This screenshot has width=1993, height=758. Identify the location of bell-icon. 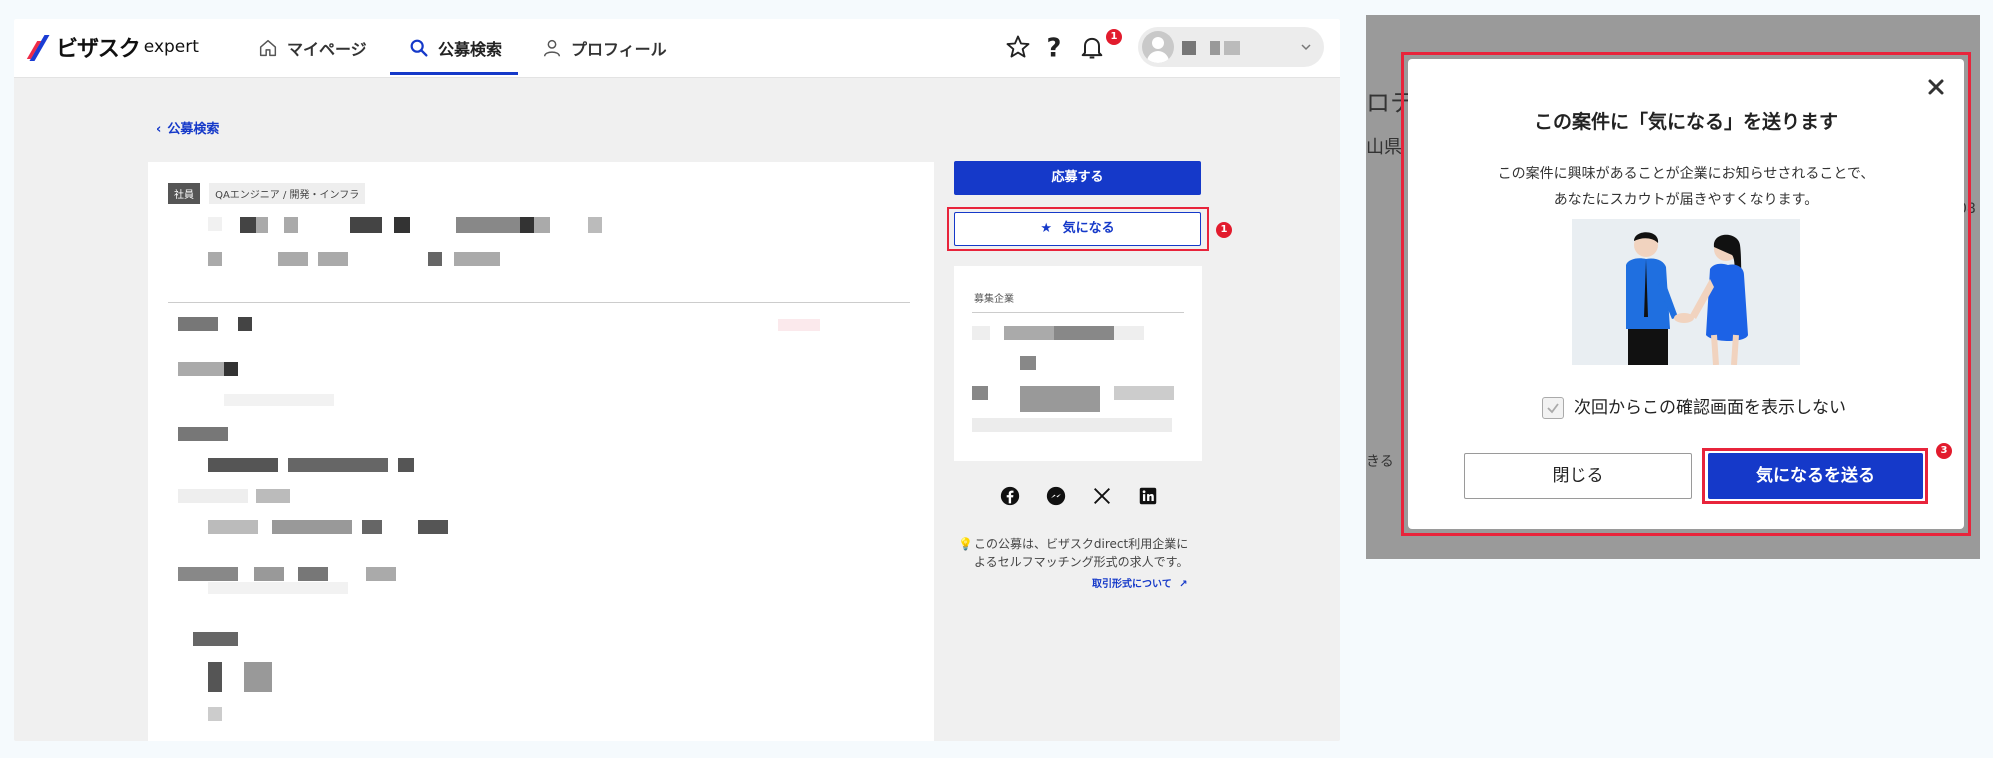
(1092, 47).